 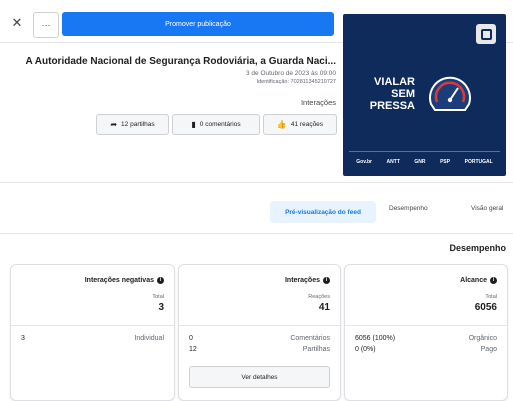 I want to click on negative-title: Interações negativas, so click(x=119, y=280).